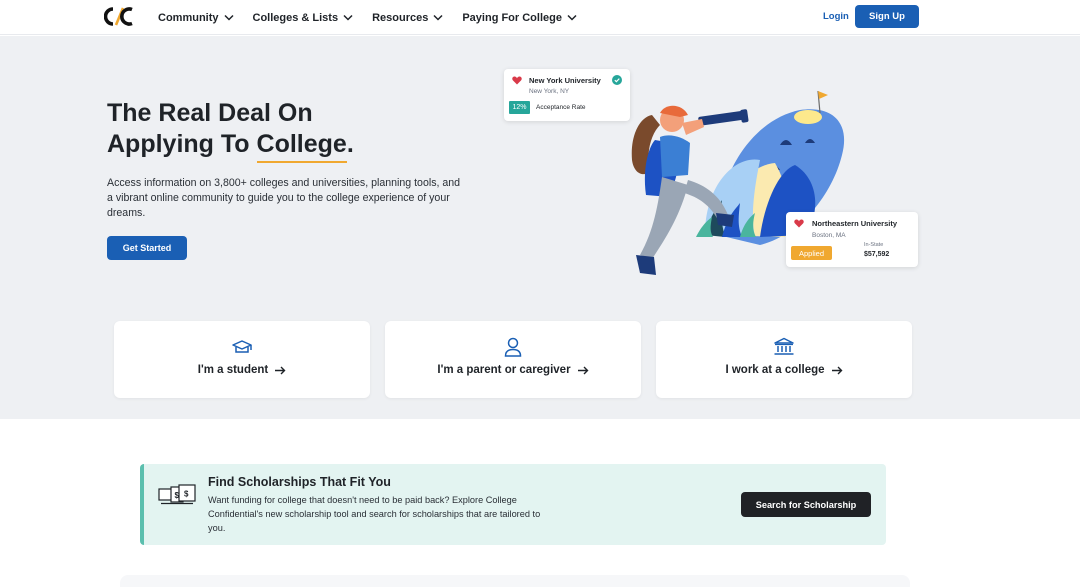  Describe the element at coordinates (242, 346) in the screenshot. I see `graduation-cap-icon` at that location.